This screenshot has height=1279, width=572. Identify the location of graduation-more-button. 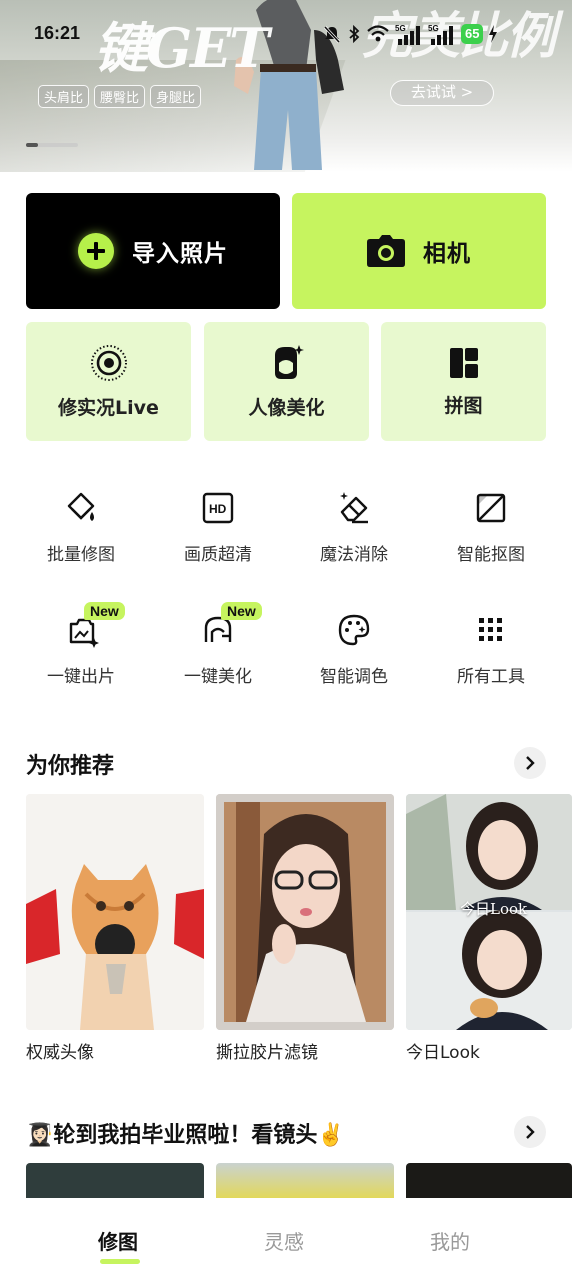
(530, 1132).